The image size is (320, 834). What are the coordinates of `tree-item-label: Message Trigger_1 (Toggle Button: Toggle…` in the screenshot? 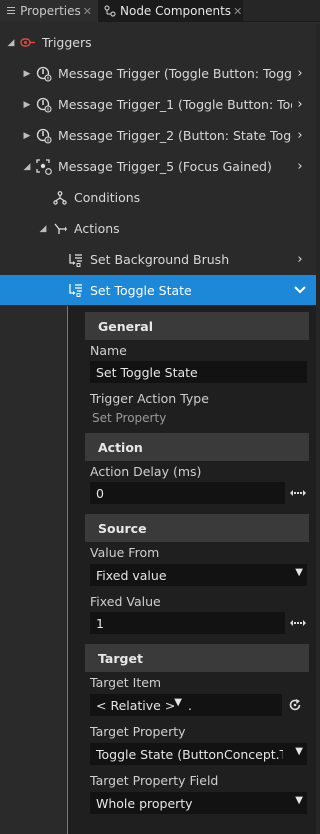 It's located at (175, 104).